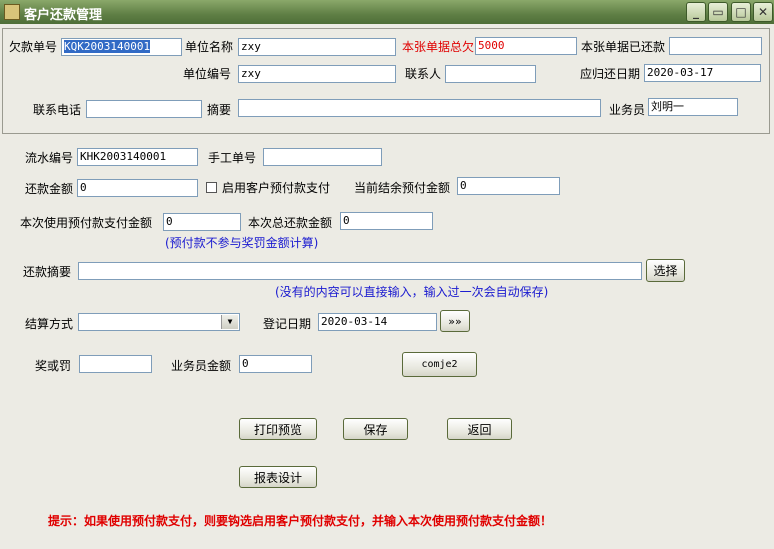  What do you see at coordinates (33, 47) in the screenshot?
I see `debt-no-label: 欠款单号` at bounding box center [33, 47].